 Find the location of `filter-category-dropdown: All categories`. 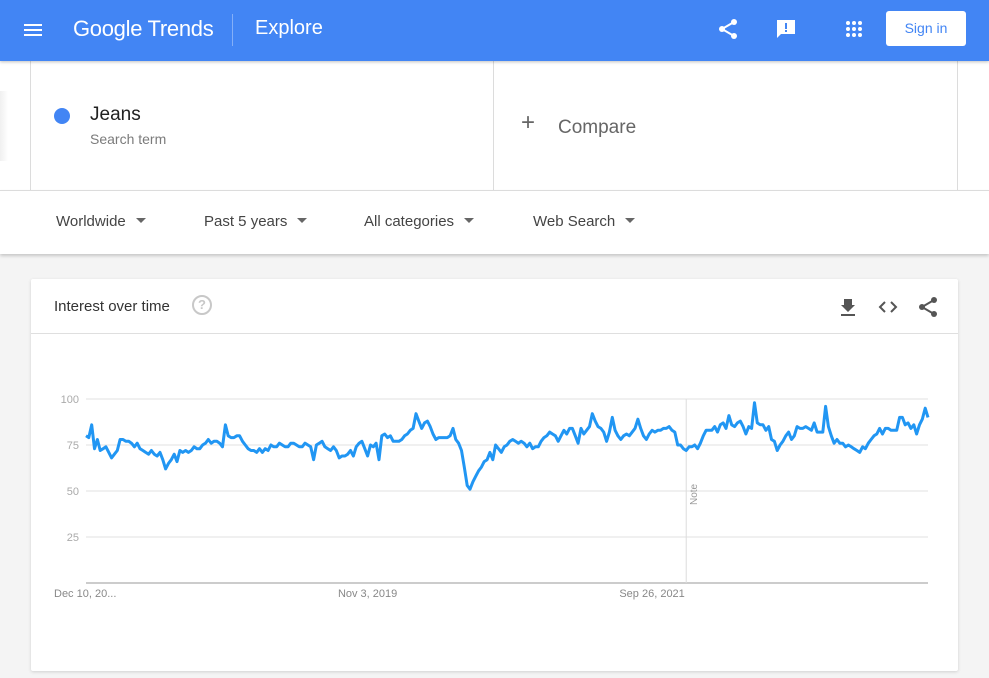

filter-category-dropdown: All categories is located at coordinates (419, 221).